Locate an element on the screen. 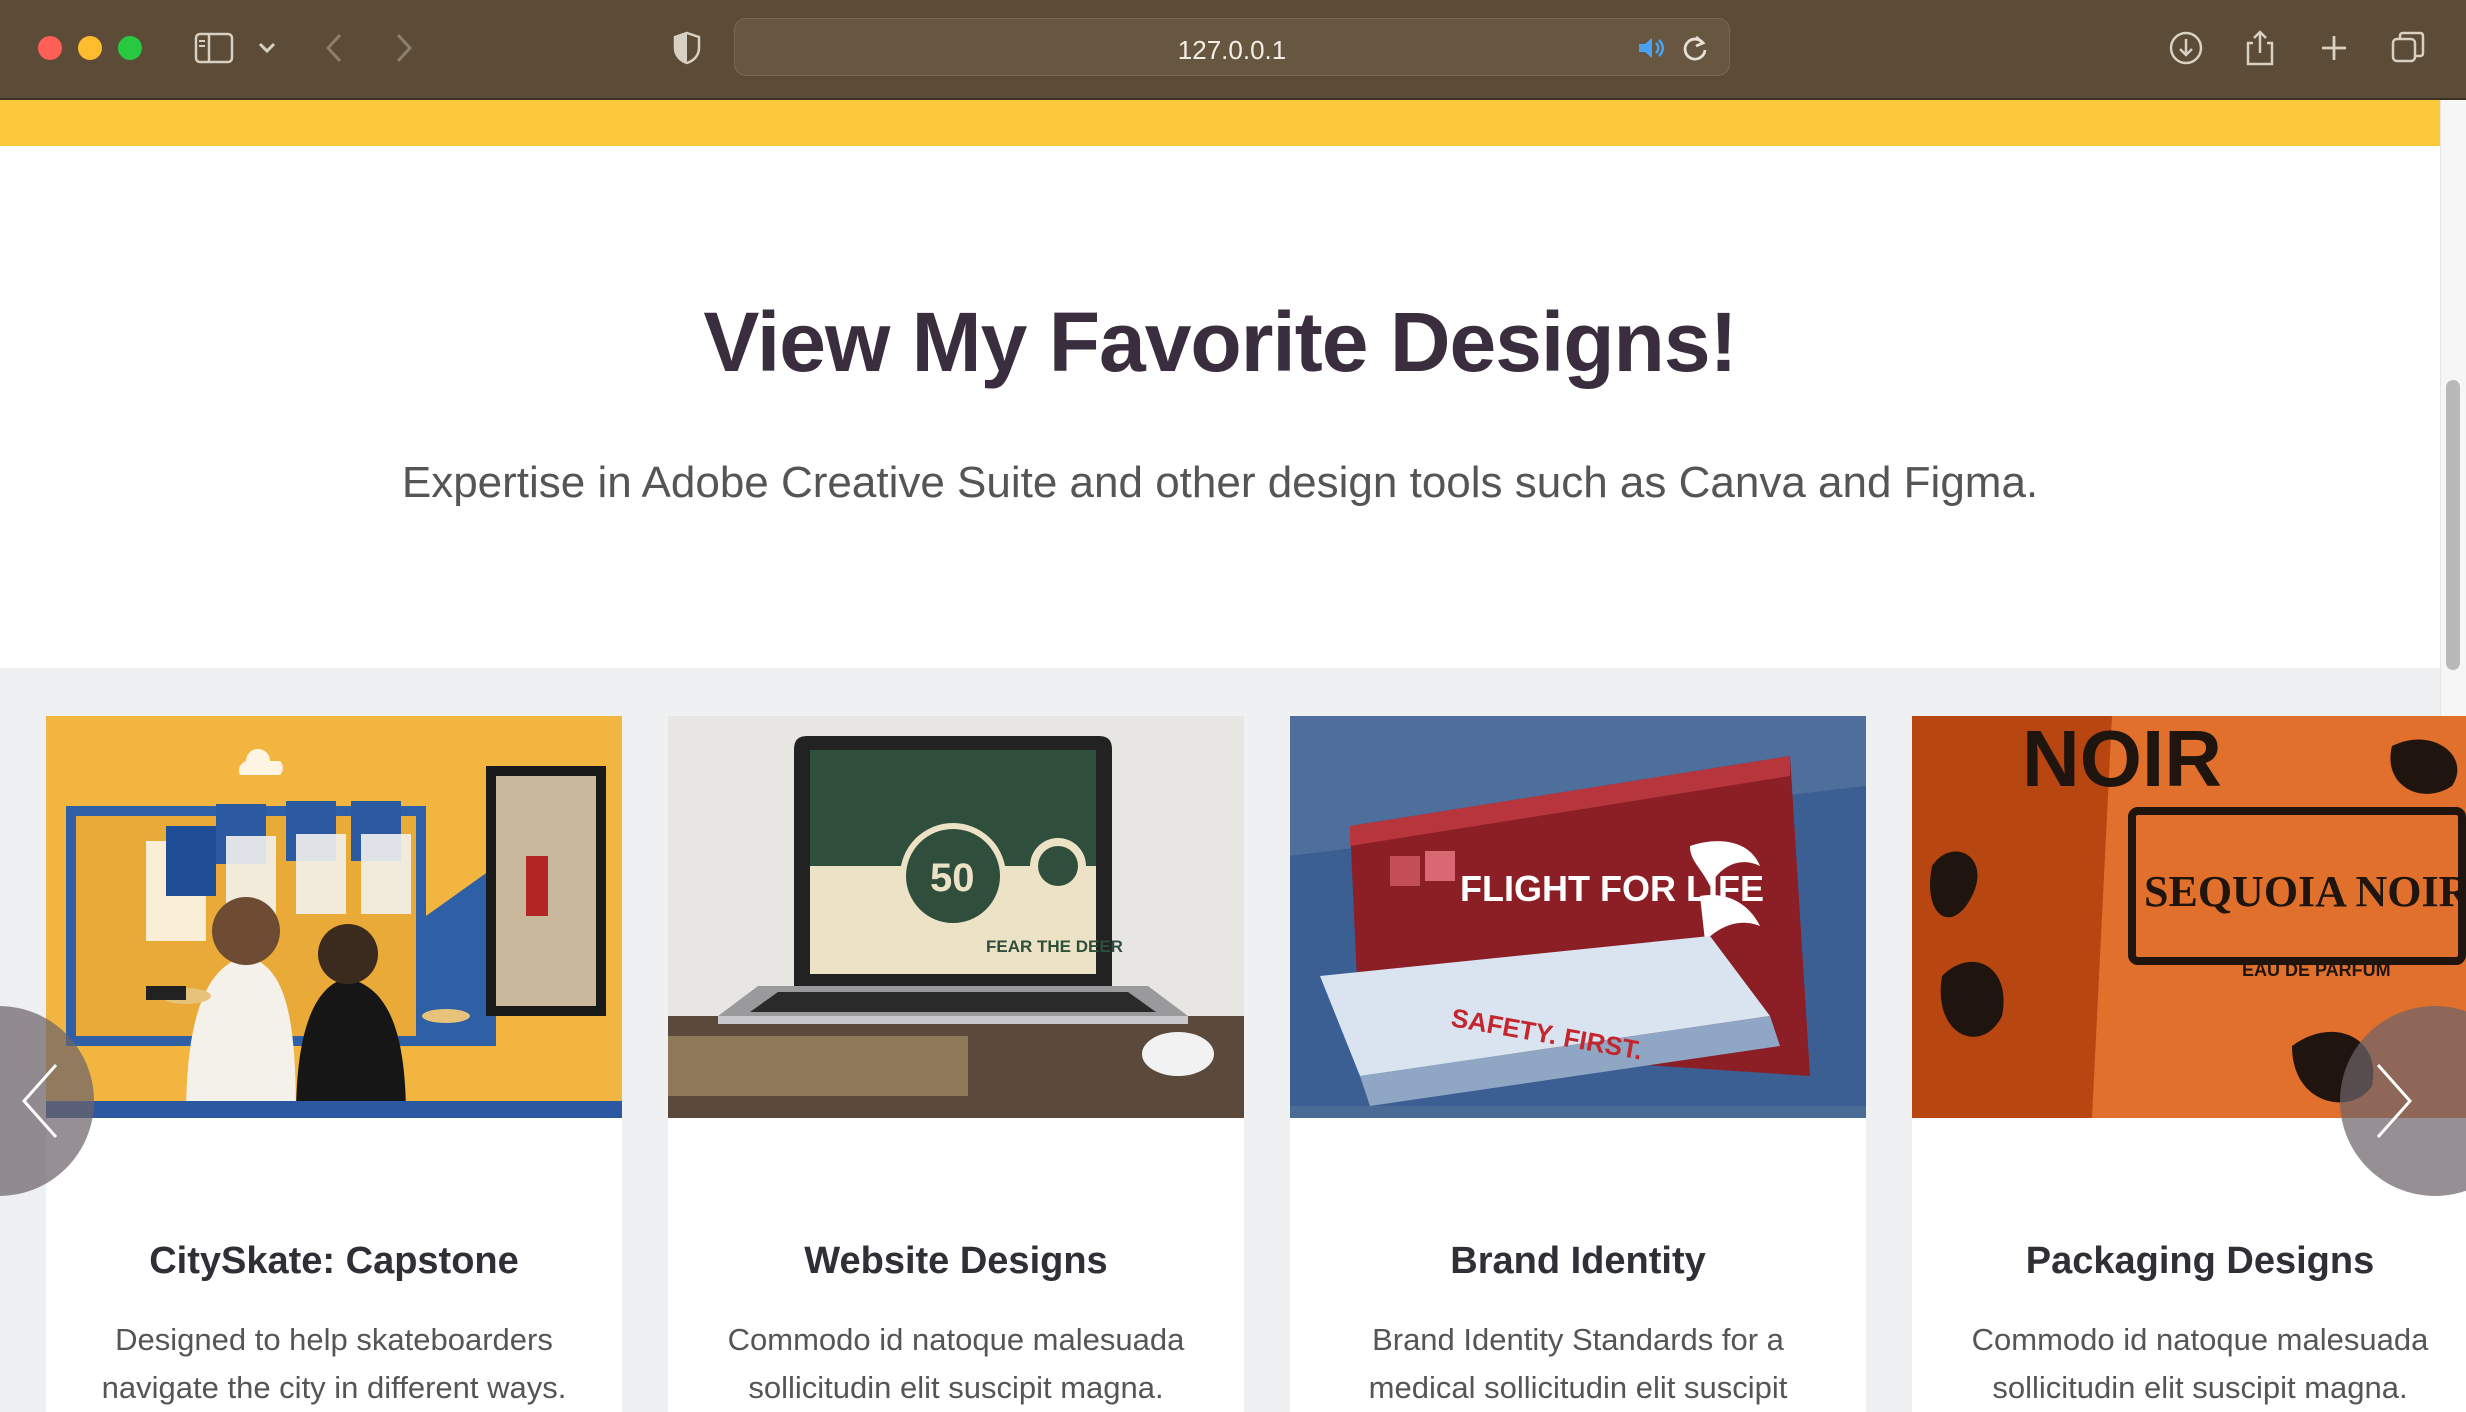  section-title-bold: Designs is located at coordinates (1550, 342).